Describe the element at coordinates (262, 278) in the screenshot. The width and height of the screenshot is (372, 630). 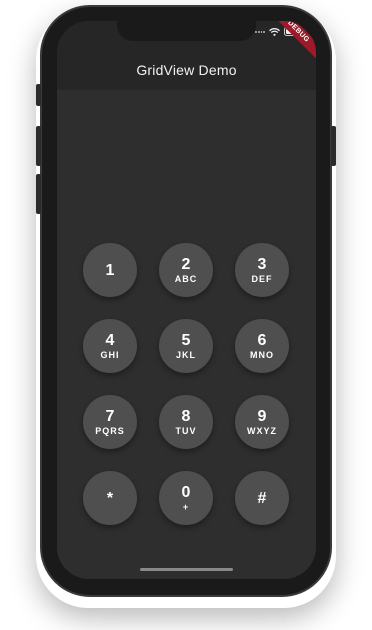
I see `key-letters: DEF` at that location.